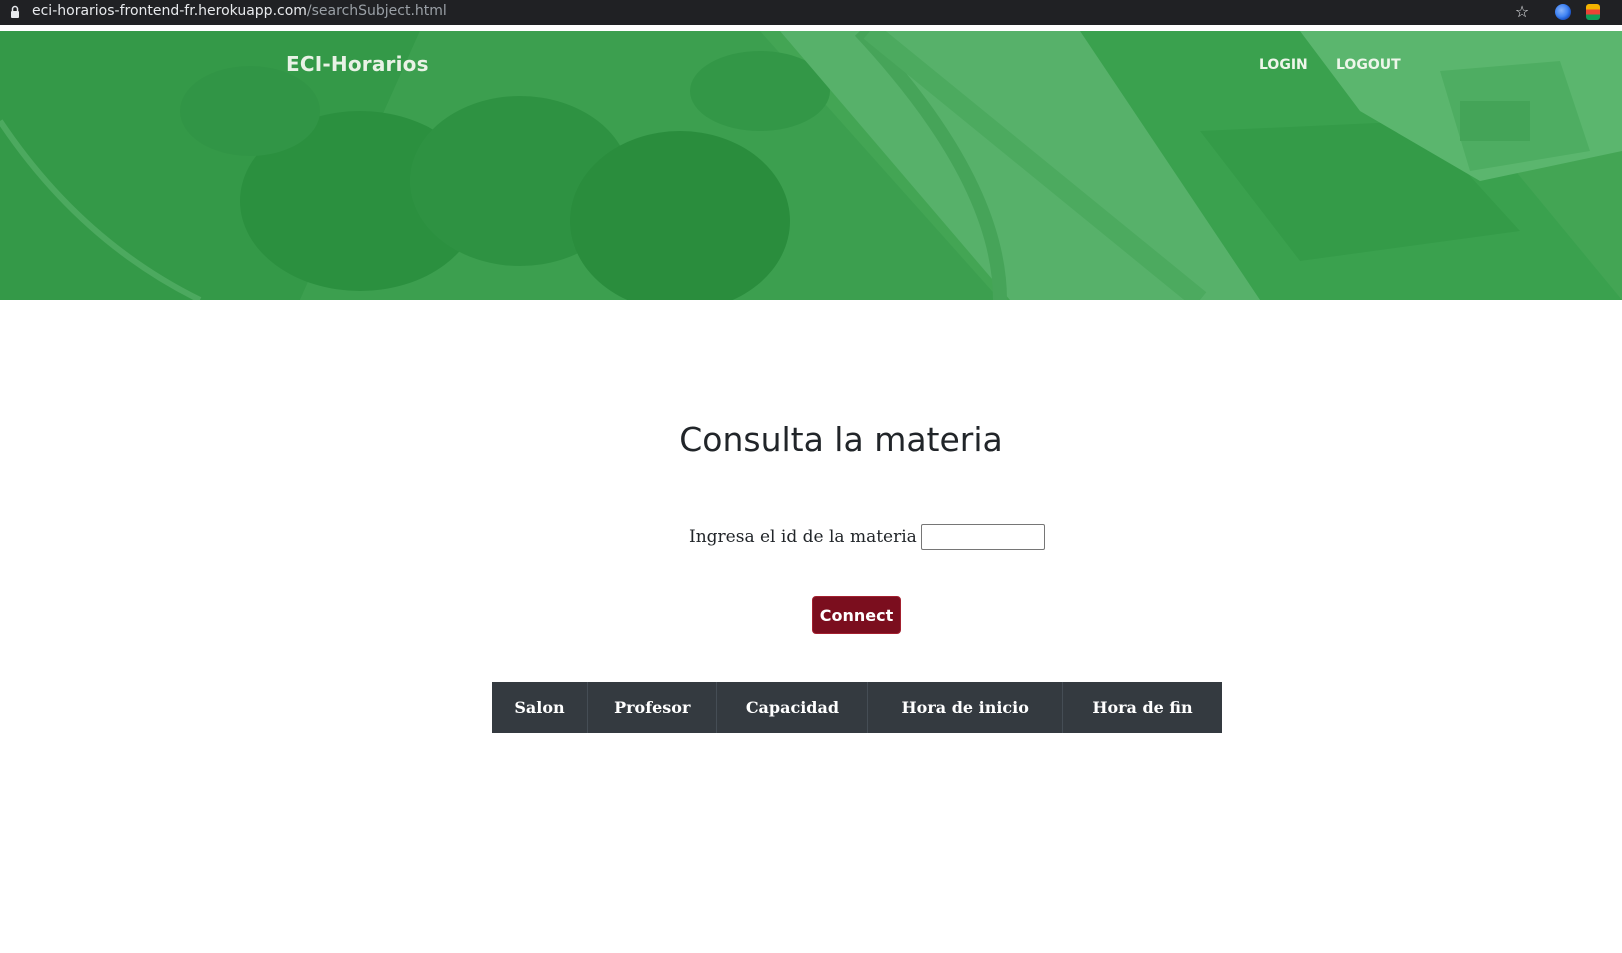  What do you see at coordinates (652, 707) in the screenshot?
I see `column-header-profesor: Profesor` at bounding box center [652, 707].